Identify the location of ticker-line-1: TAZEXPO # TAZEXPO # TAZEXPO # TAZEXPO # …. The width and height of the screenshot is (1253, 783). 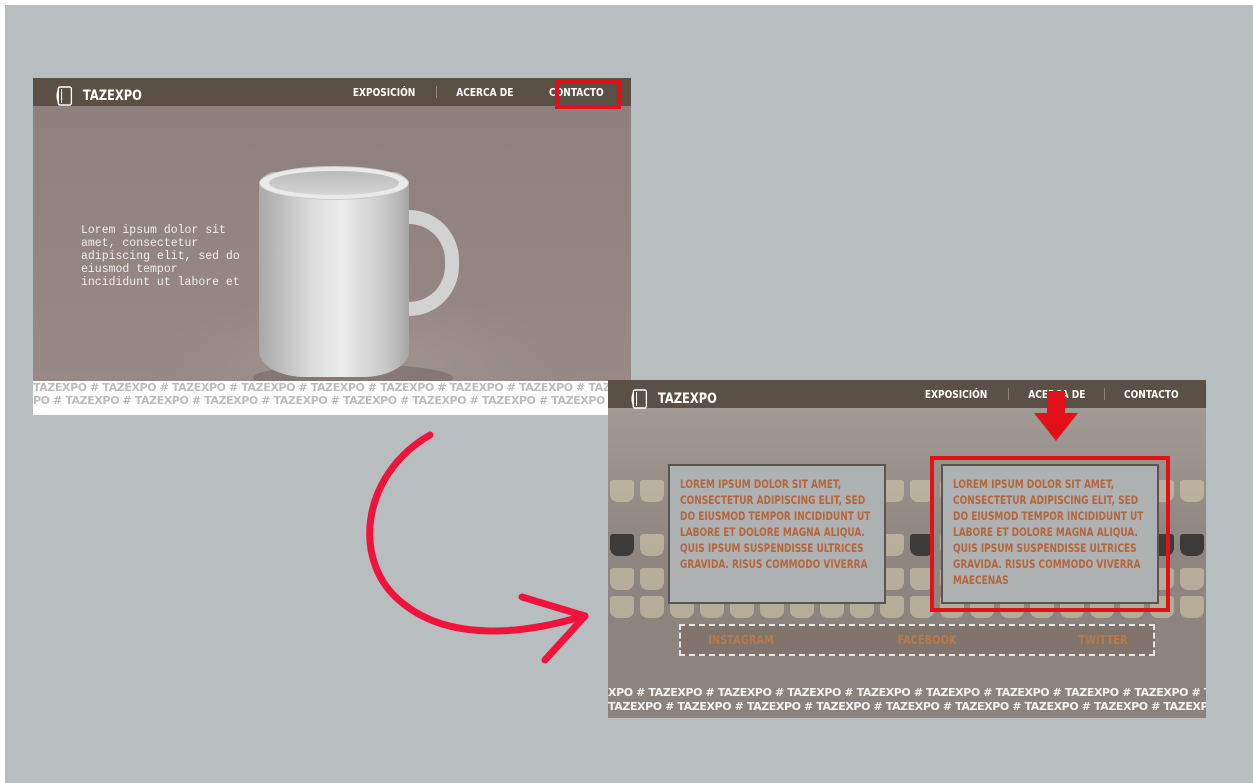
(332, 387).